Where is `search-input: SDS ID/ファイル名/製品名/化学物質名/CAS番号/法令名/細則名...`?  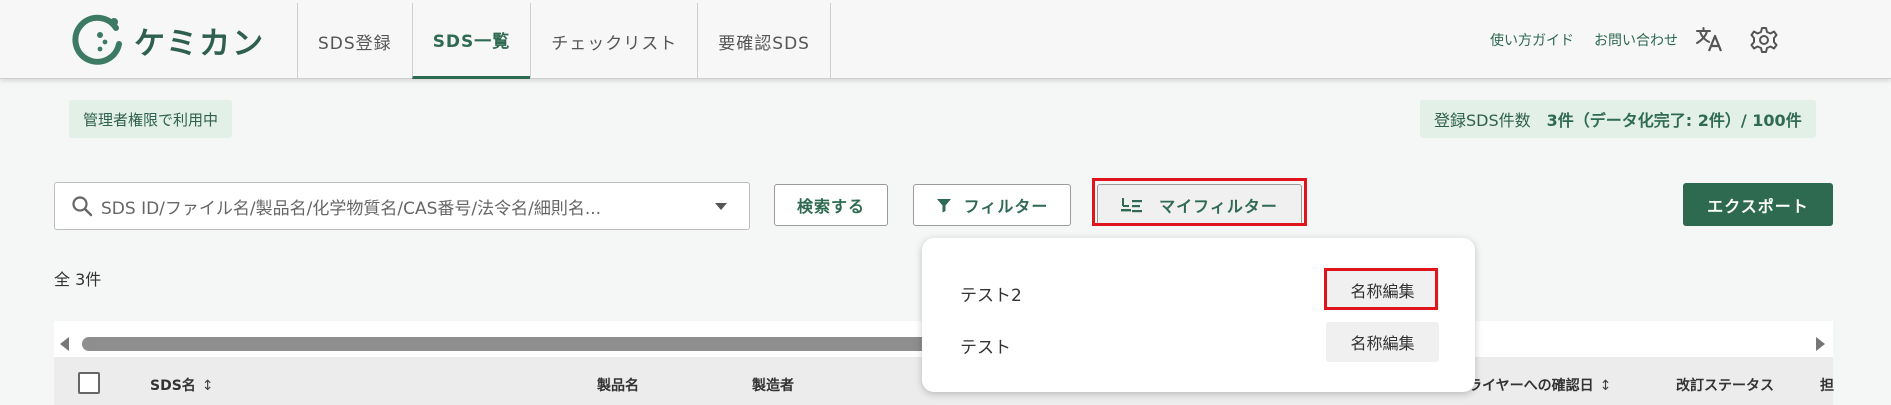
search-input: SDS ID/ファイル名/製品名/化学物質名/CAS番号/法令名/細則名... is located at coordinates (402, 206).